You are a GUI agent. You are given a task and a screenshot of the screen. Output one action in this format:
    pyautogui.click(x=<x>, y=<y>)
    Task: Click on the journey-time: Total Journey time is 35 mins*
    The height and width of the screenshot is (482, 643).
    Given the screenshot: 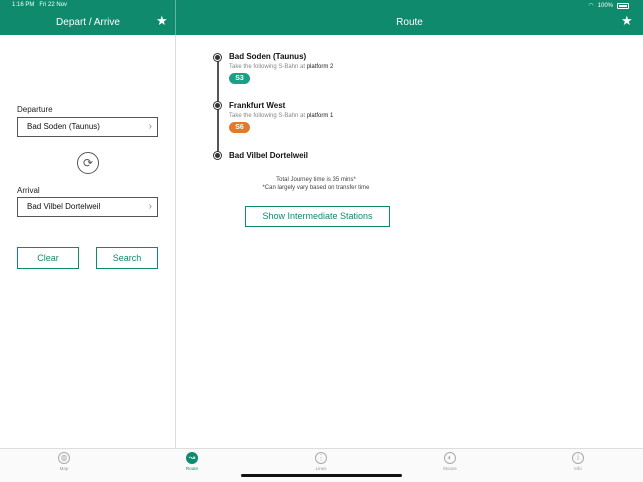 What is the action you would take?
    pyautogui.click(x=316, y=180)
    